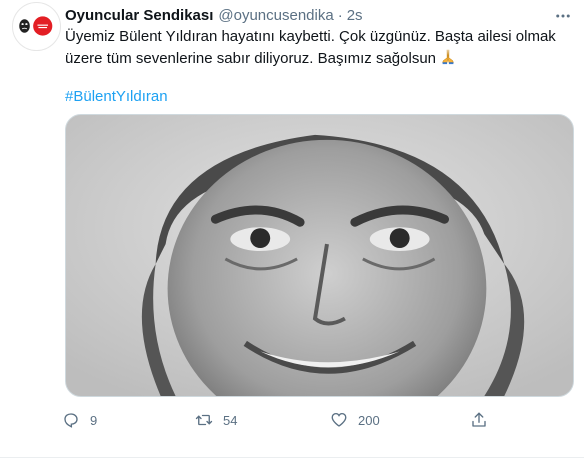  What do you see at coordinates (339, 420) in the screenshot?
I see `like-icon` at bounding box center [339, 420].